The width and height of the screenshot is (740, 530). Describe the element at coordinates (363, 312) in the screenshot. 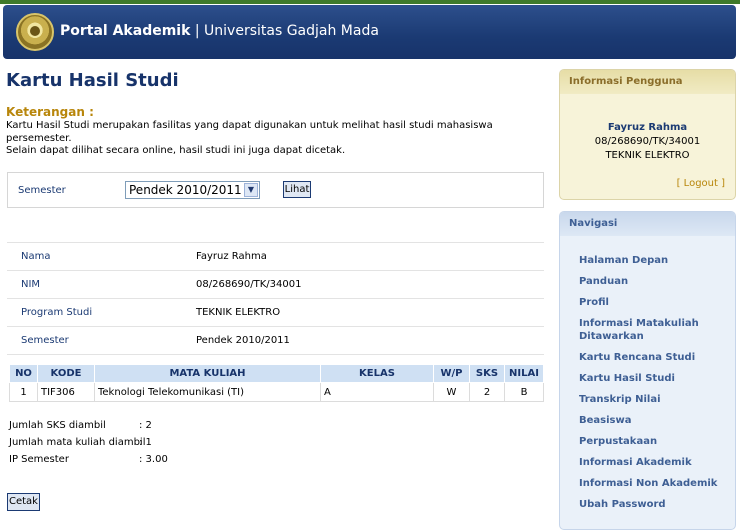

I see `info-value: TEKNIK ELEKTRO` at that location.